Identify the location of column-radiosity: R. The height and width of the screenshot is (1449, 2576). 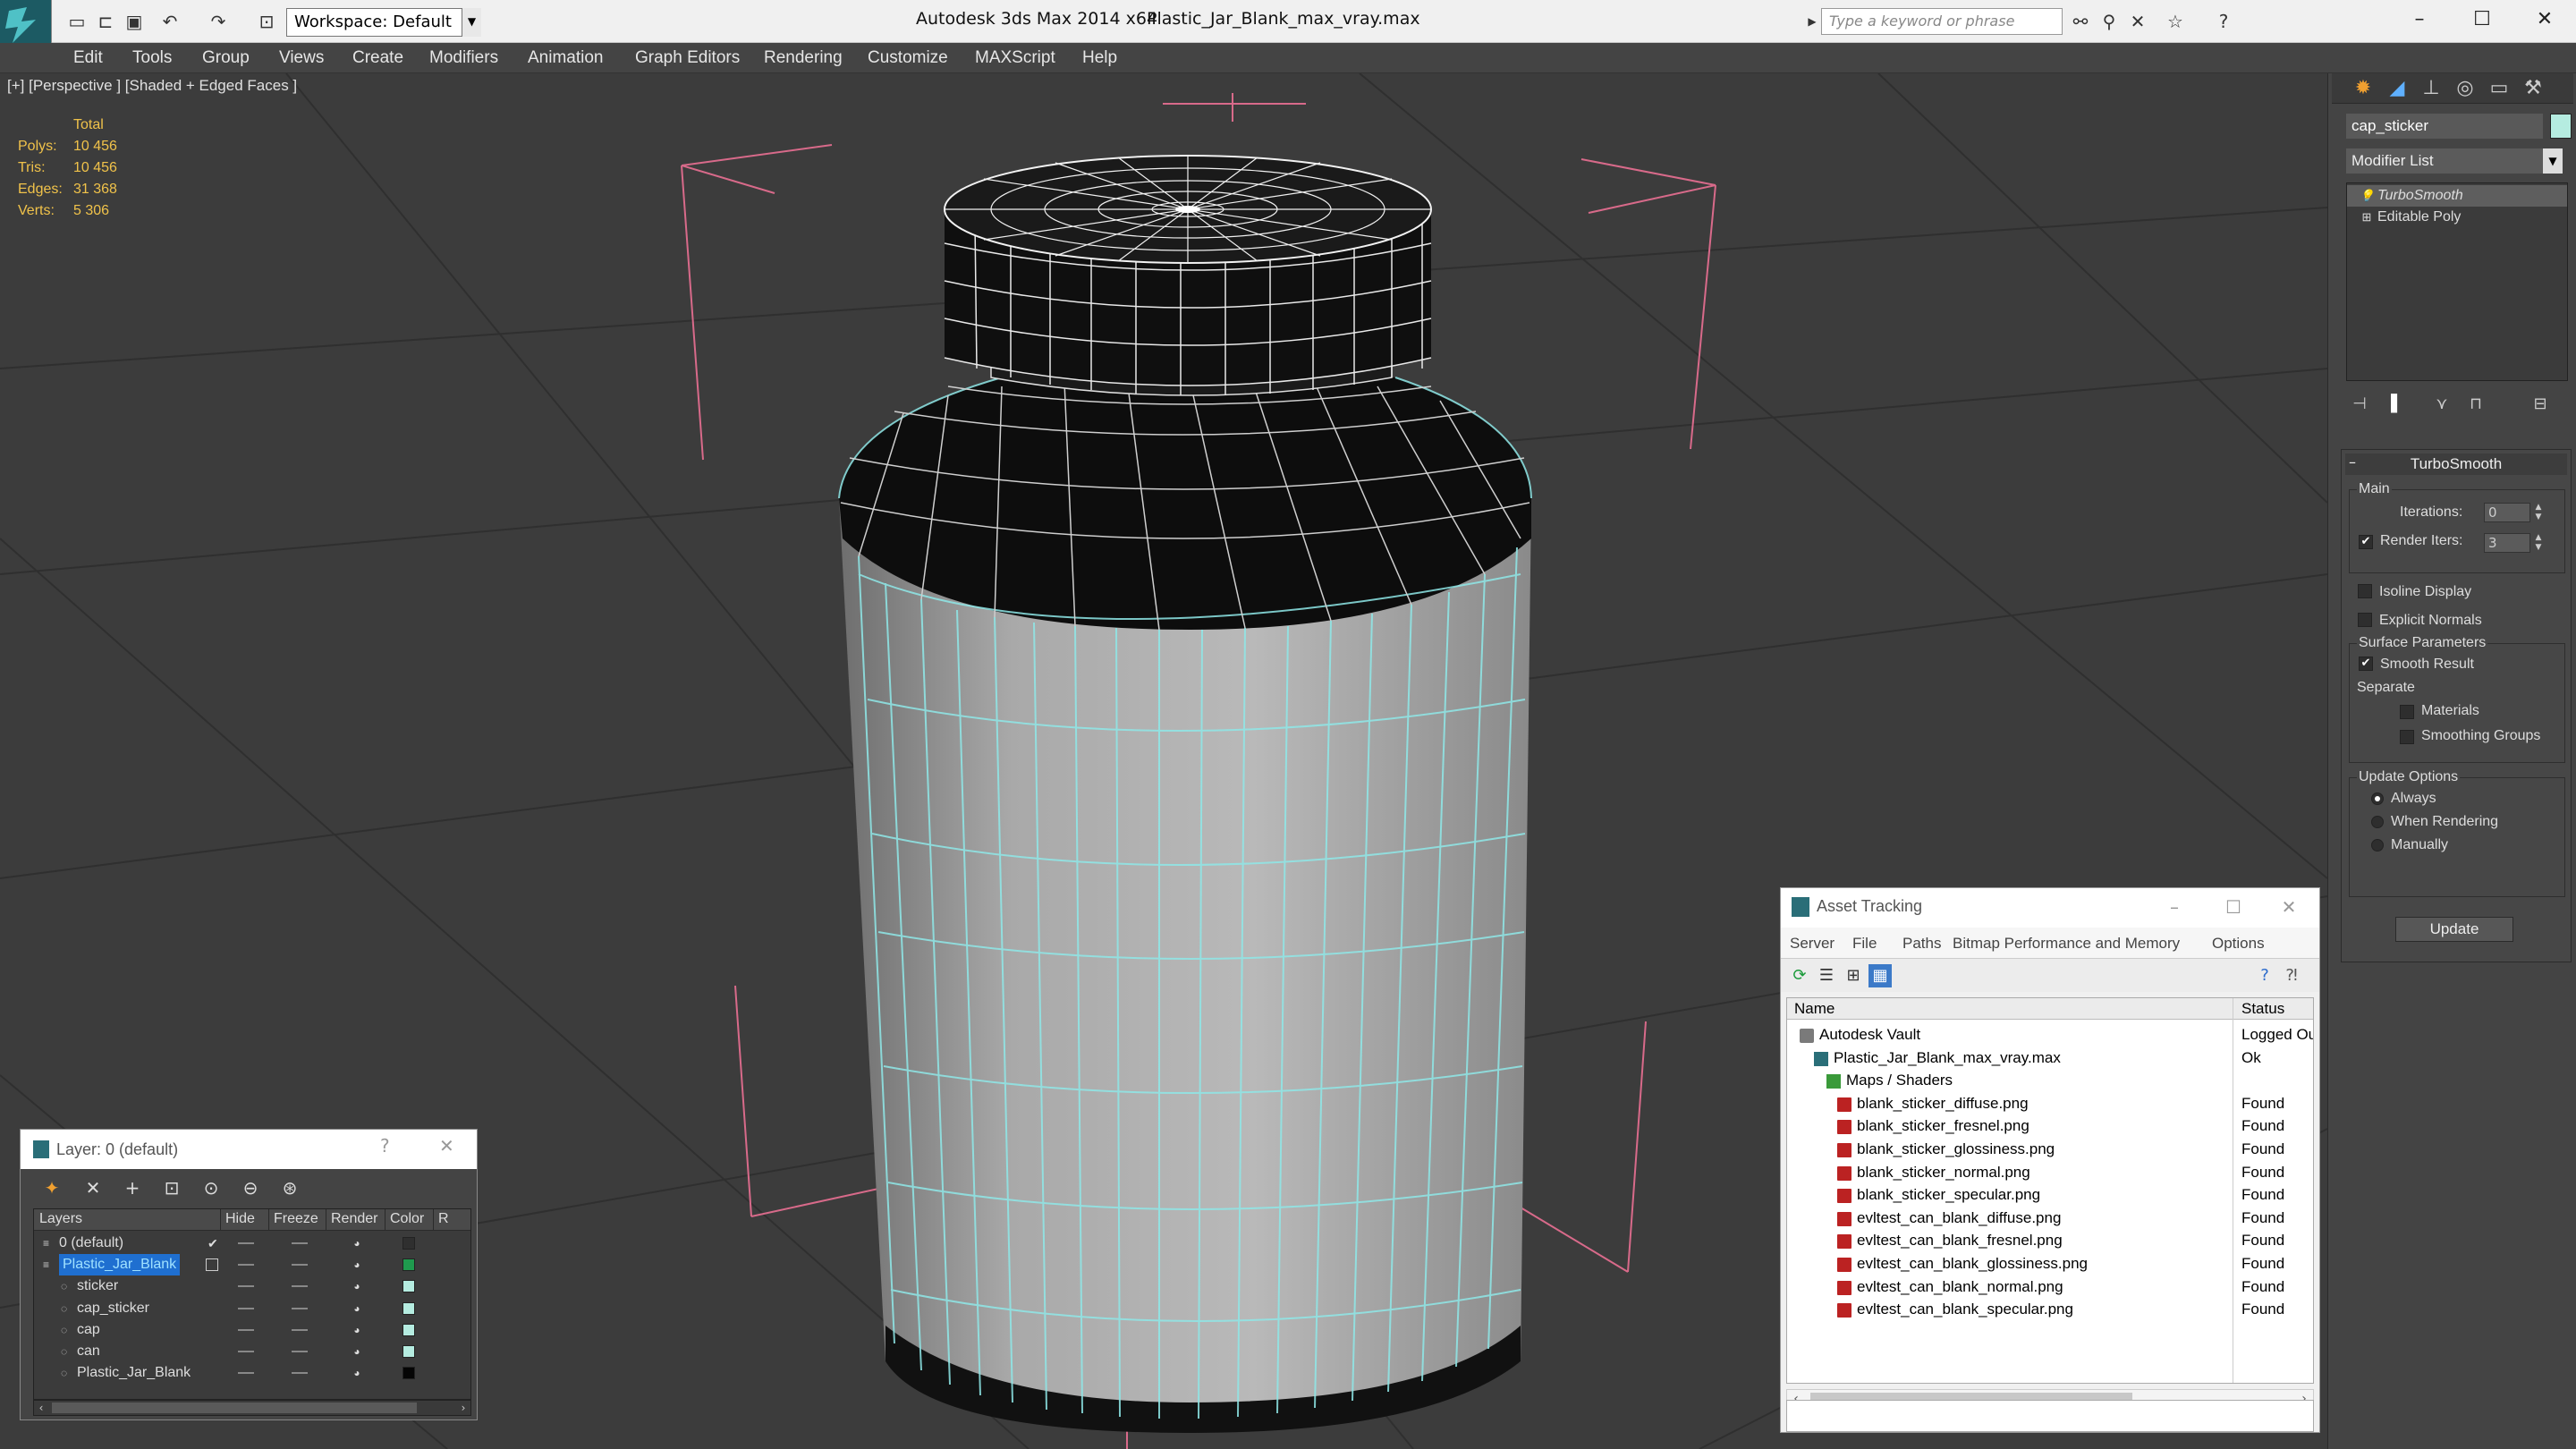
(443, 1219).